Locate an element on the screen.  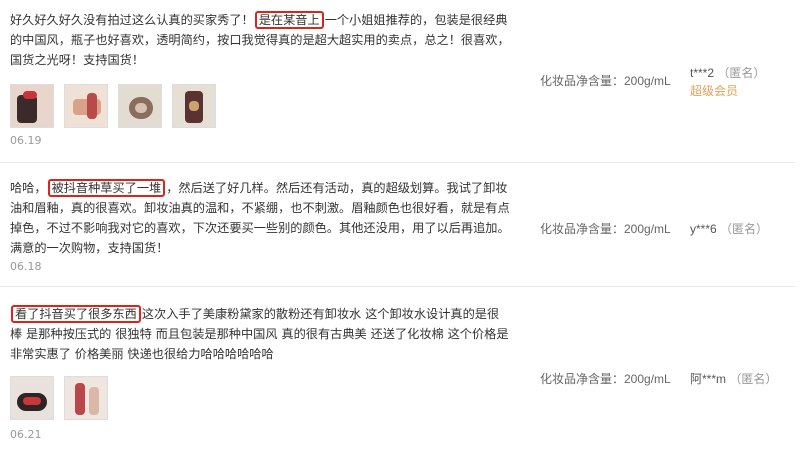
username: t***2 is located at coordinates (702, 73).